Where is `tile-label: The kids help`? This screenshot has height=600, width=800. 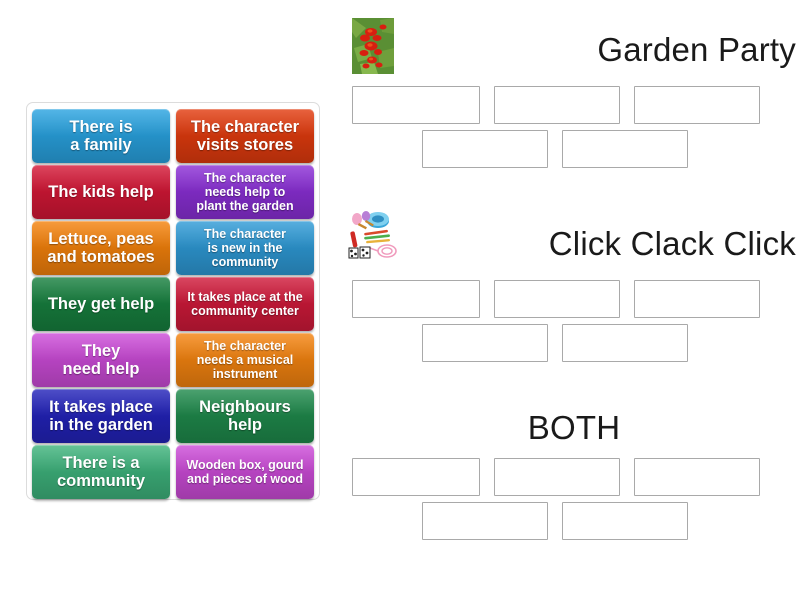 tile-label: The kids help is located at coordinates (101, 191).